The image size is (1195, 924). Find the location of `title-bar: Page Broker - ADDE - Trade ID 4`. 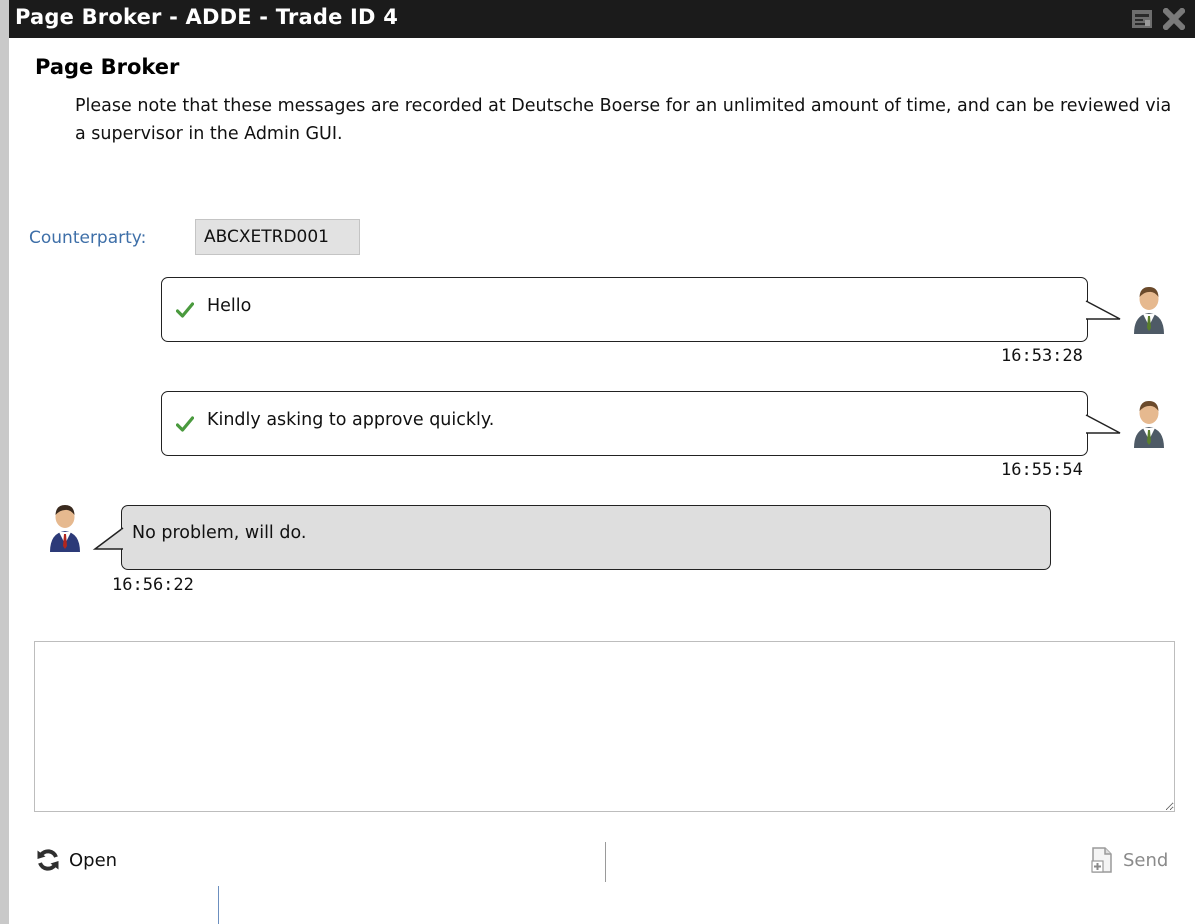

title-bar: Page Broker - ADDE - Trade ID 4 is located at coordinates (602, 19).